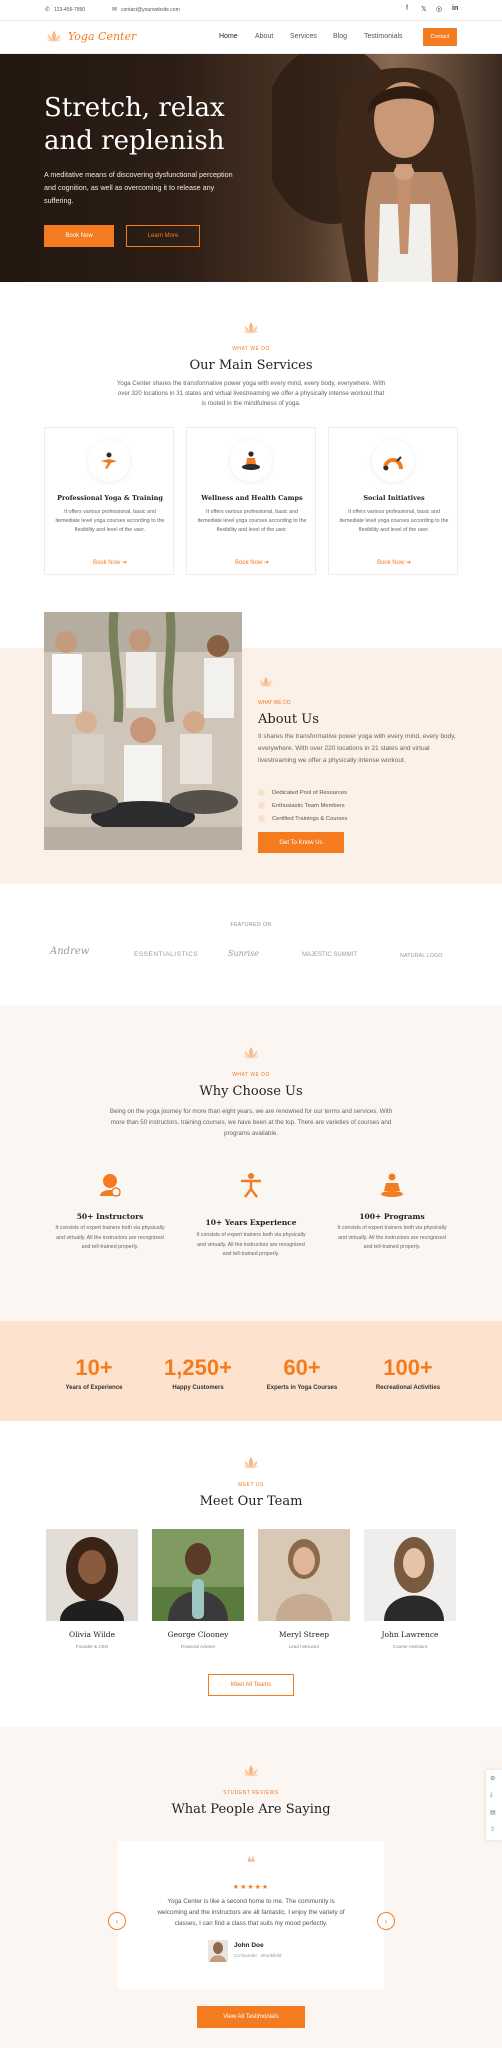 The width and height of the screenshot is (502, 2048). Describe the element at coordinates (251, 1887) in the screenshot. I see `rating-stars: ★★★★★` at that location.